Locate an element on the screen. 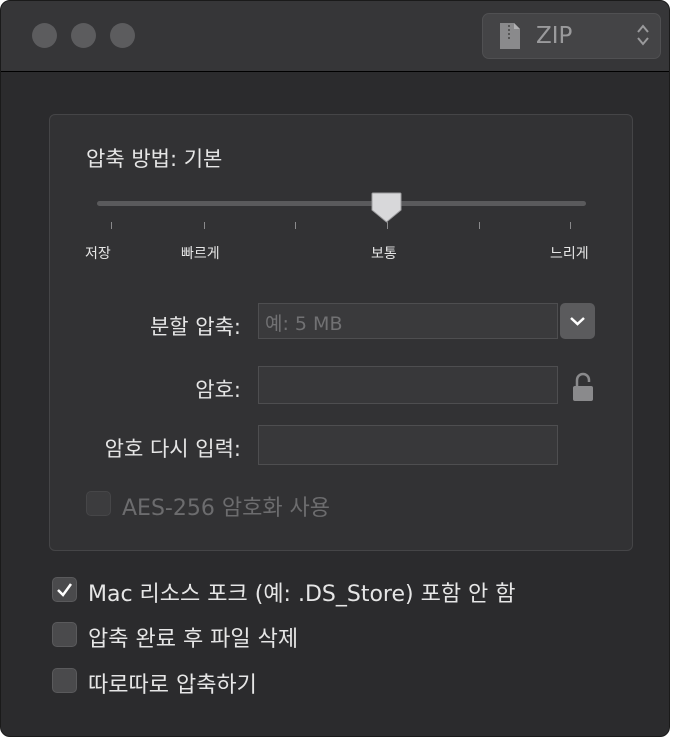 The image size is (674, 742). chevron-down-icon is located at coordinates (577, 321).